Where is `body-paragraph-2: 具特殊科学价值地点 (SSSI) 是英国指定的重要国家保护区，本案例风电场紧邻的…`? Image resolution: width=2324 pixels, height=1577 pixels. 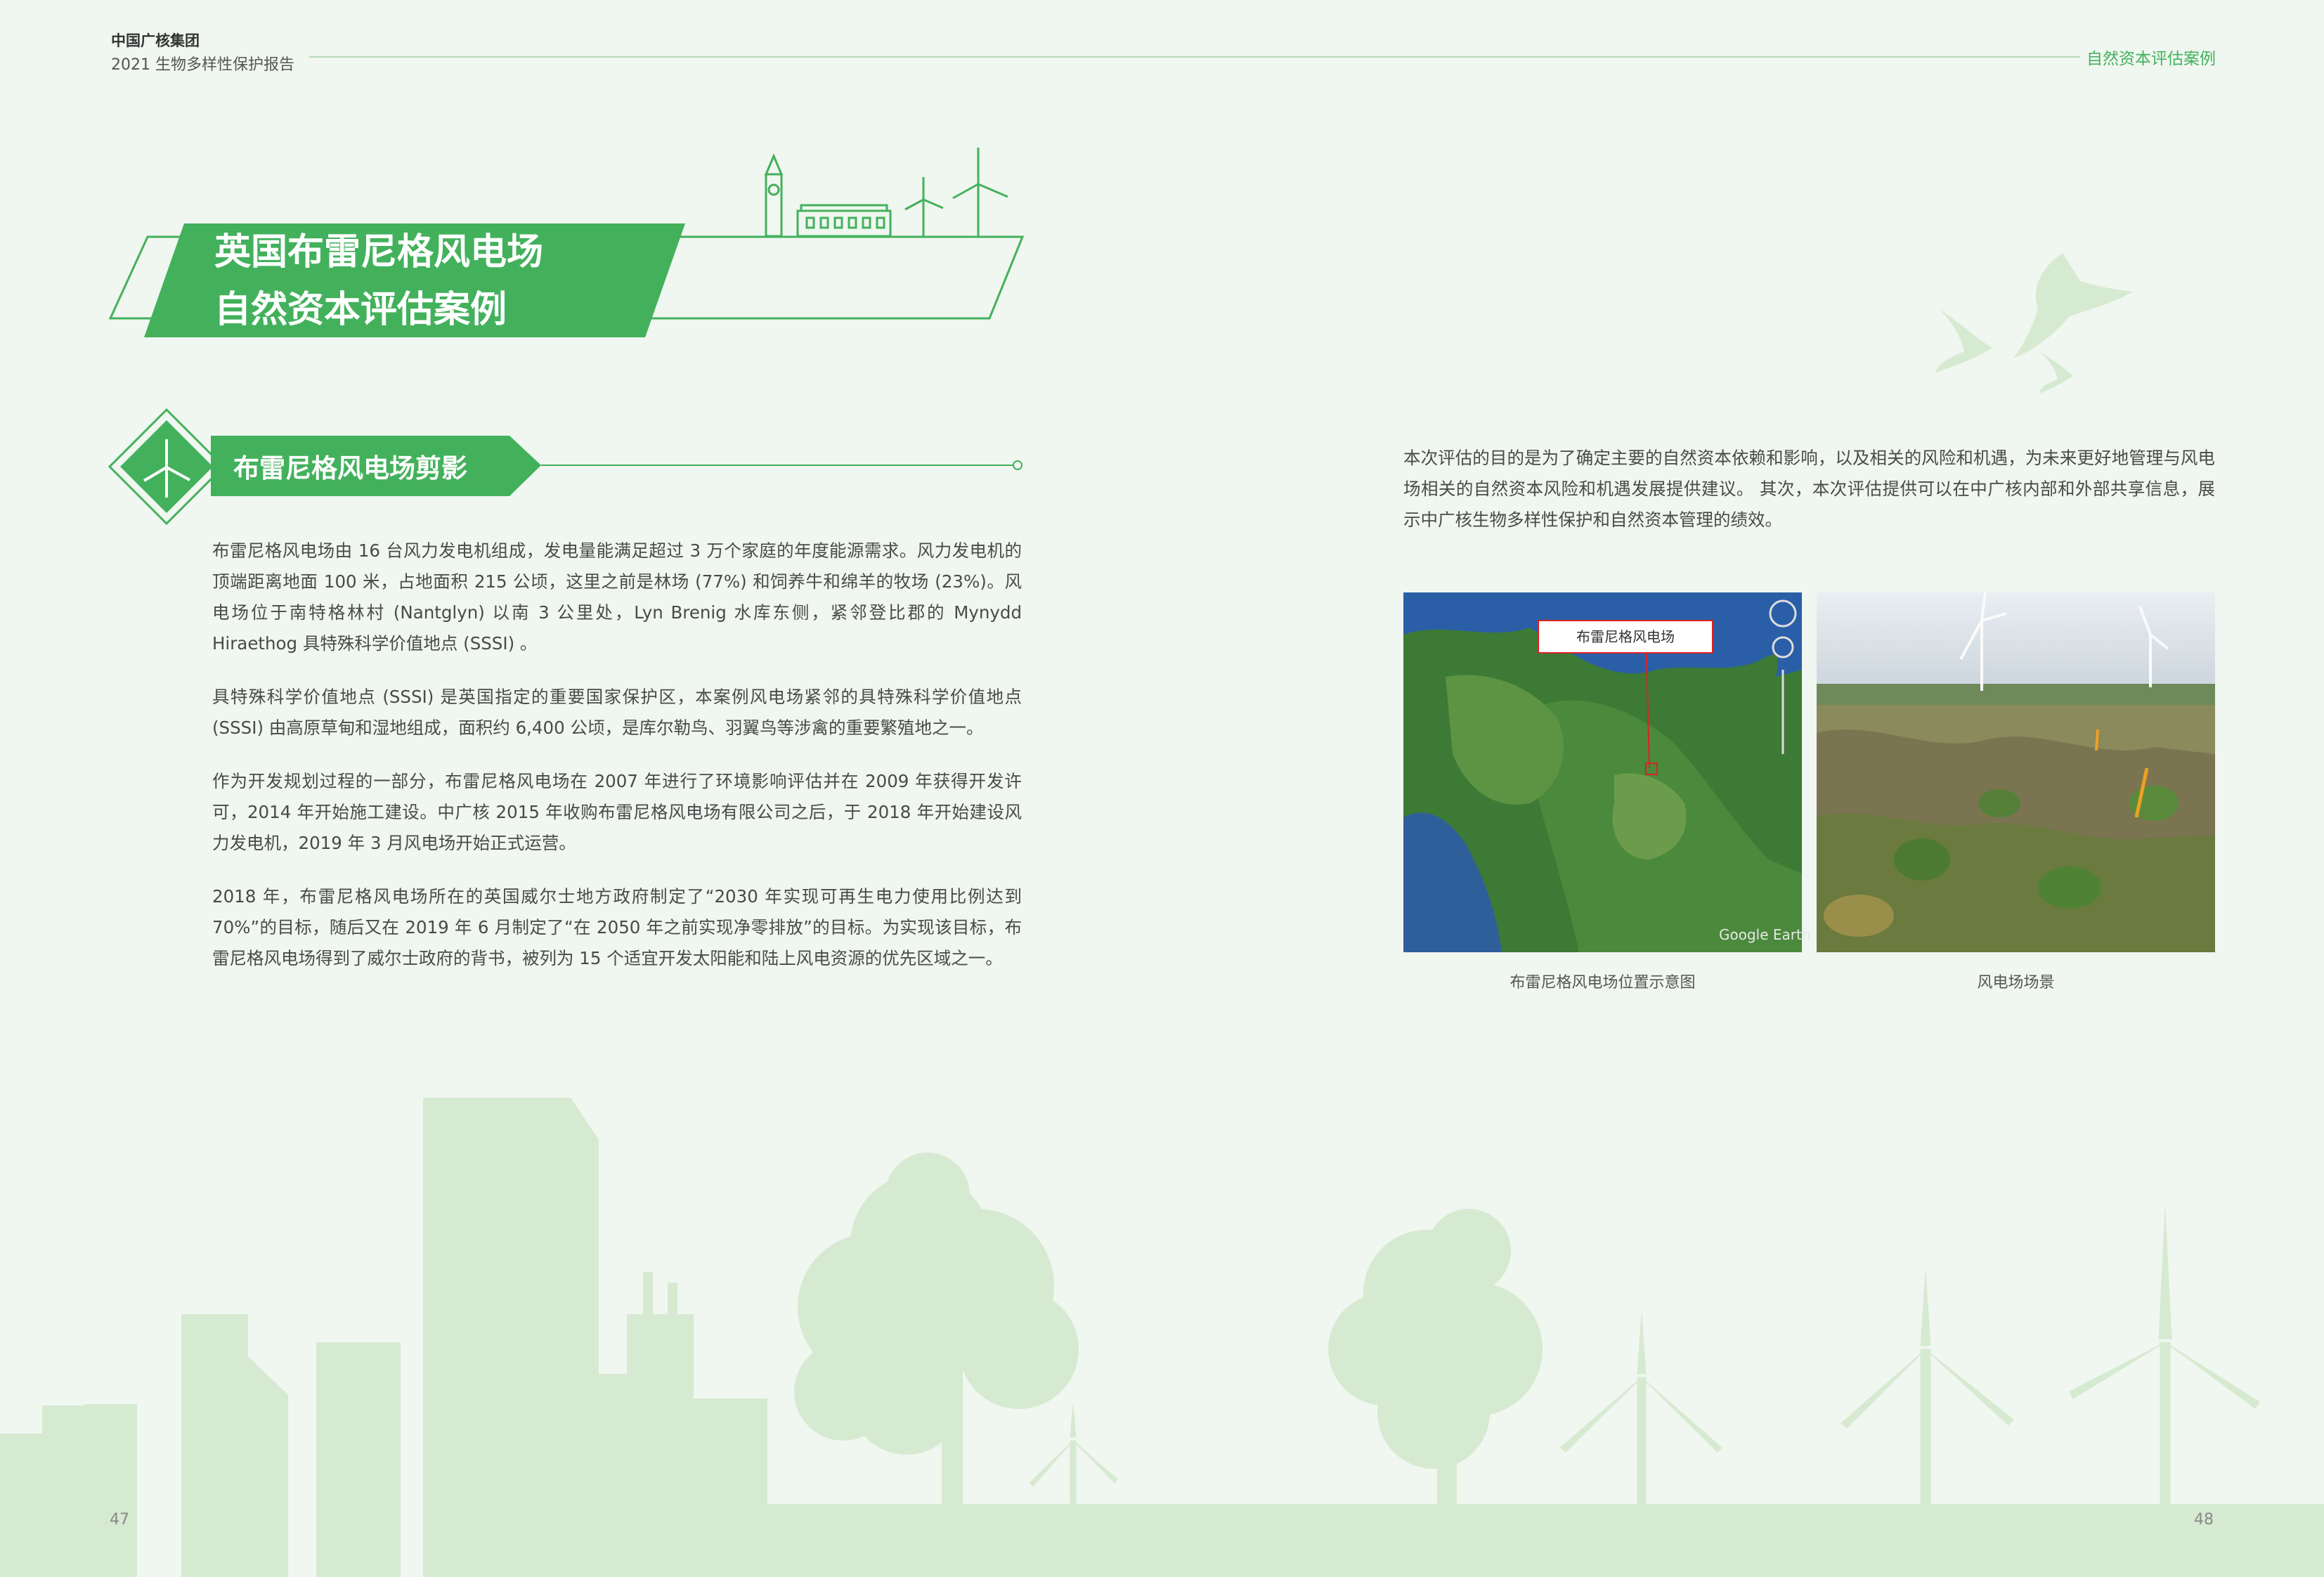 body-paragraph-2: 具特殊科学价值地点 (SSSI) 是英国指定的重要国家保护区，本案例风电场紧邻的… is located at coordinates (617, 712).